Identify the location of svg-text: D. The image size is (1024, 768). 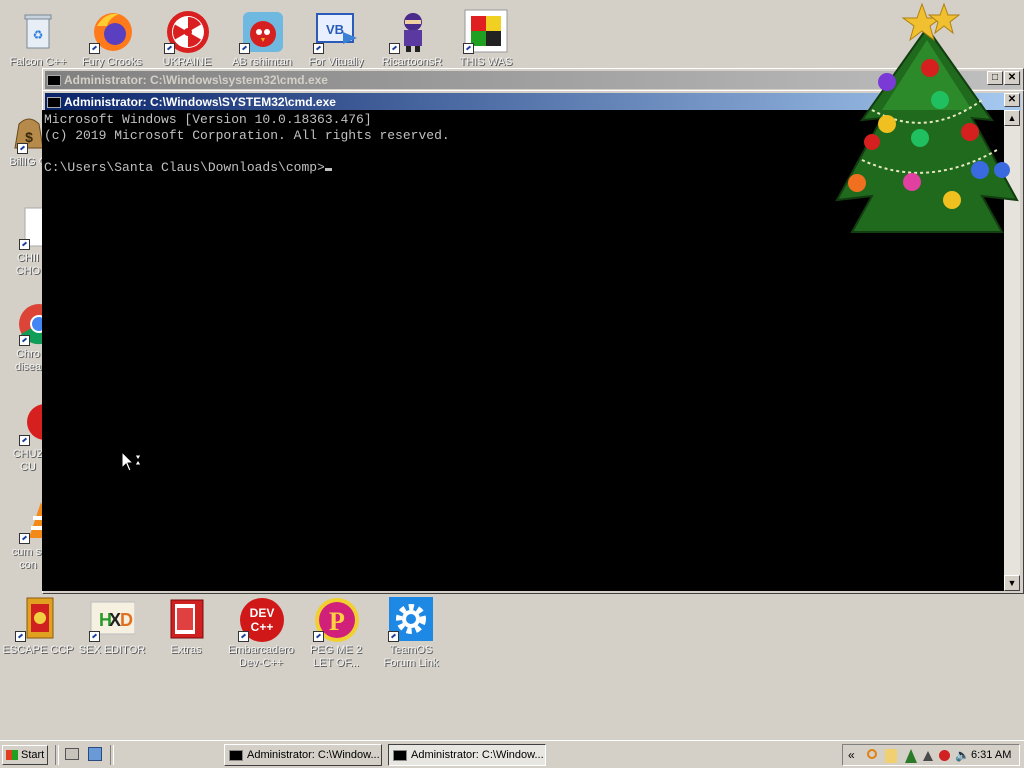
(126, 620).